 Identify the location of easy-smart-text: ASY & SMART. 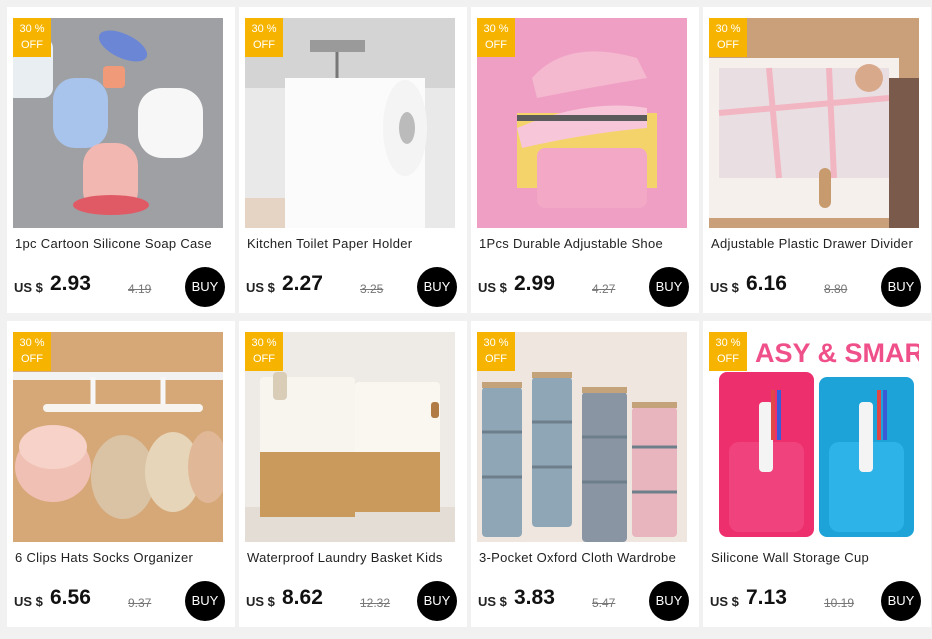
(837, 353).